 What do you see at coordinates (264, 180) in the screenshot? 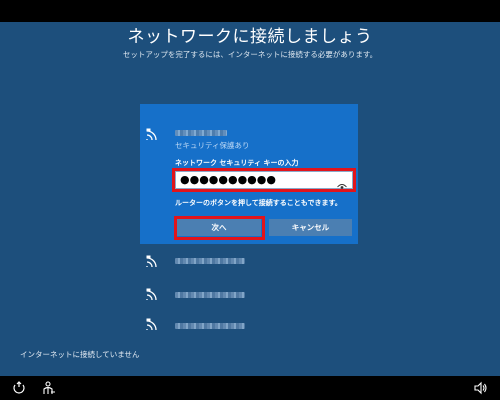
I see `password-highlight-frame` at bounding box center [264, 180].